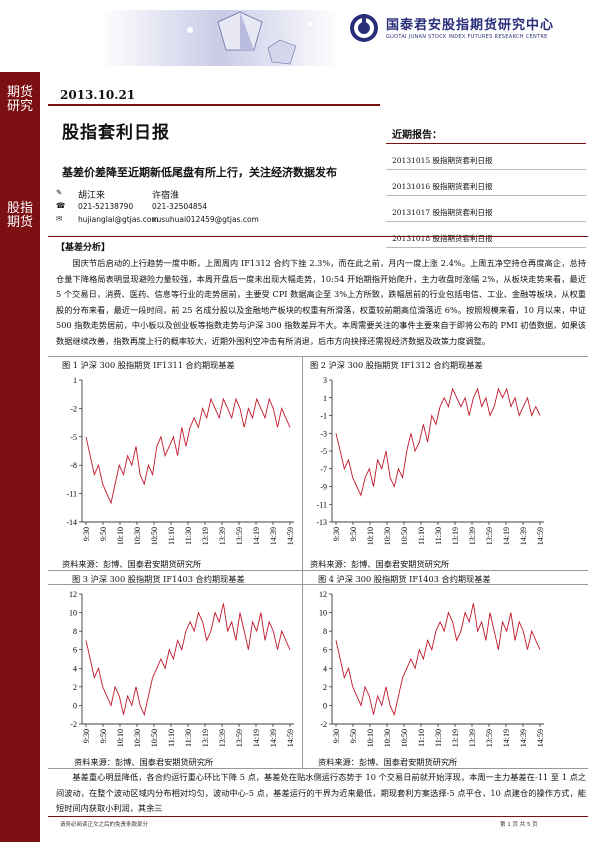 This screenshot has width=595, height=842. What do you see at coordinates (323, 613) in the screenshot?
I see `y-tick-label: 10` at bounding box center [323, 613].